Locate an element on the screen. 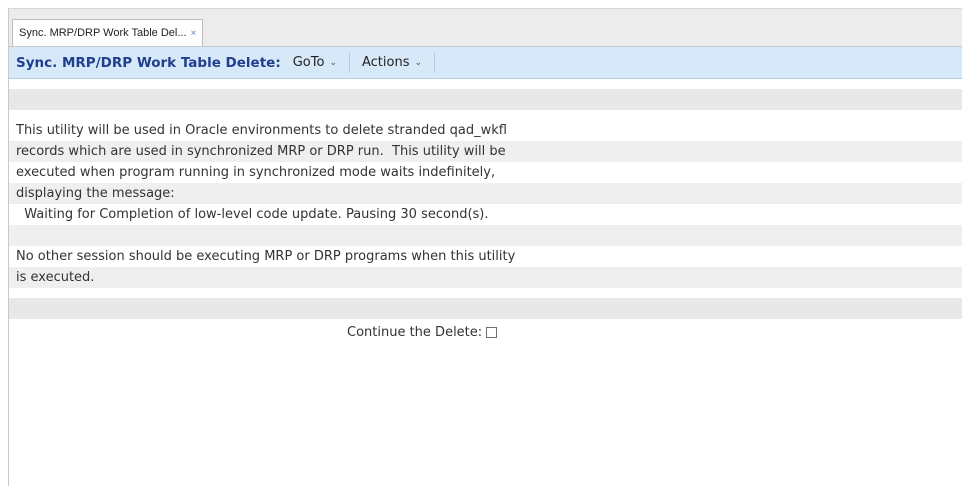 Image resolution: width=962 pixels, height=486 pixels. page-title: Sync. MRP/DRP Work Table Delete: is located at coordinates (148, 62).